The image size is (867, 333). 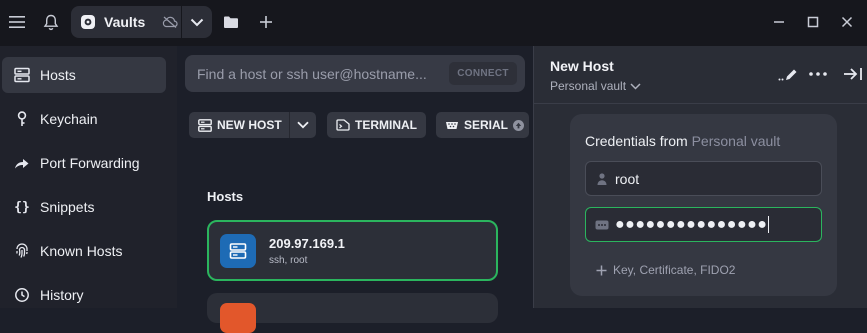 I want to click on sidebar-item-label: Snippets, so click(x=67, y=207).